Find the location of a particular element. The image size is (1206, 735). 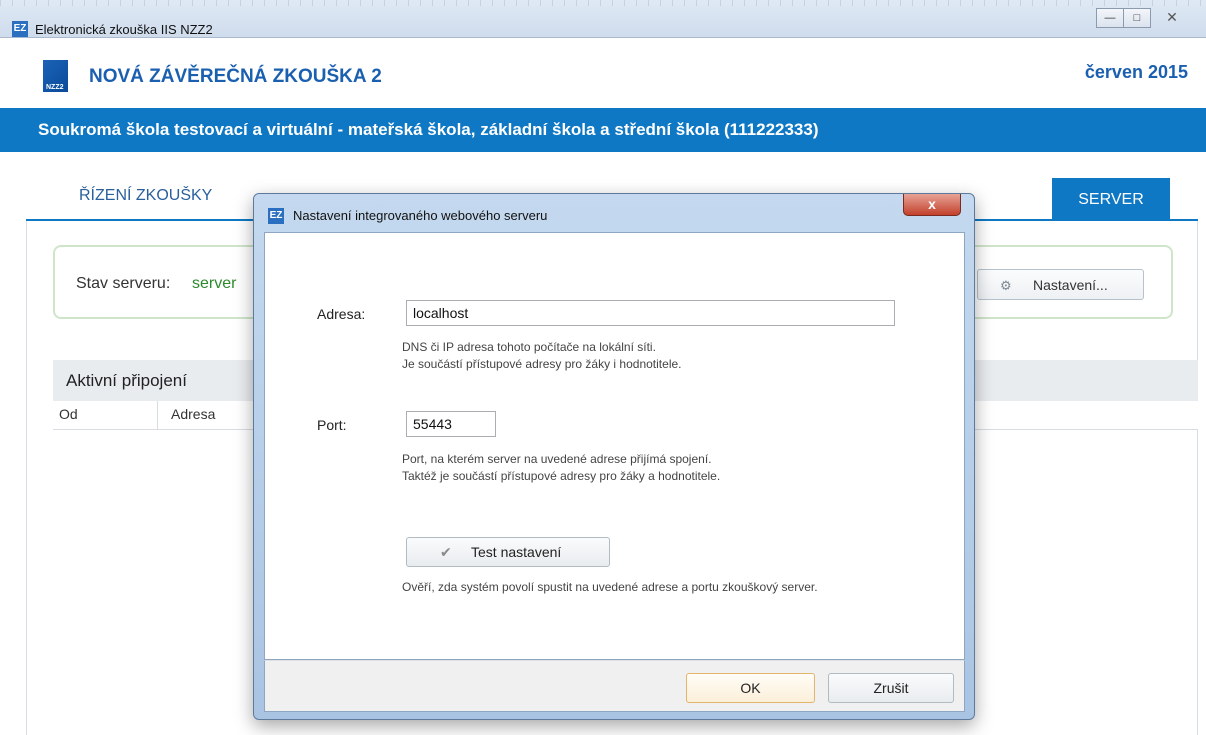

server-status-value: server is located at coordinates (214, 283).